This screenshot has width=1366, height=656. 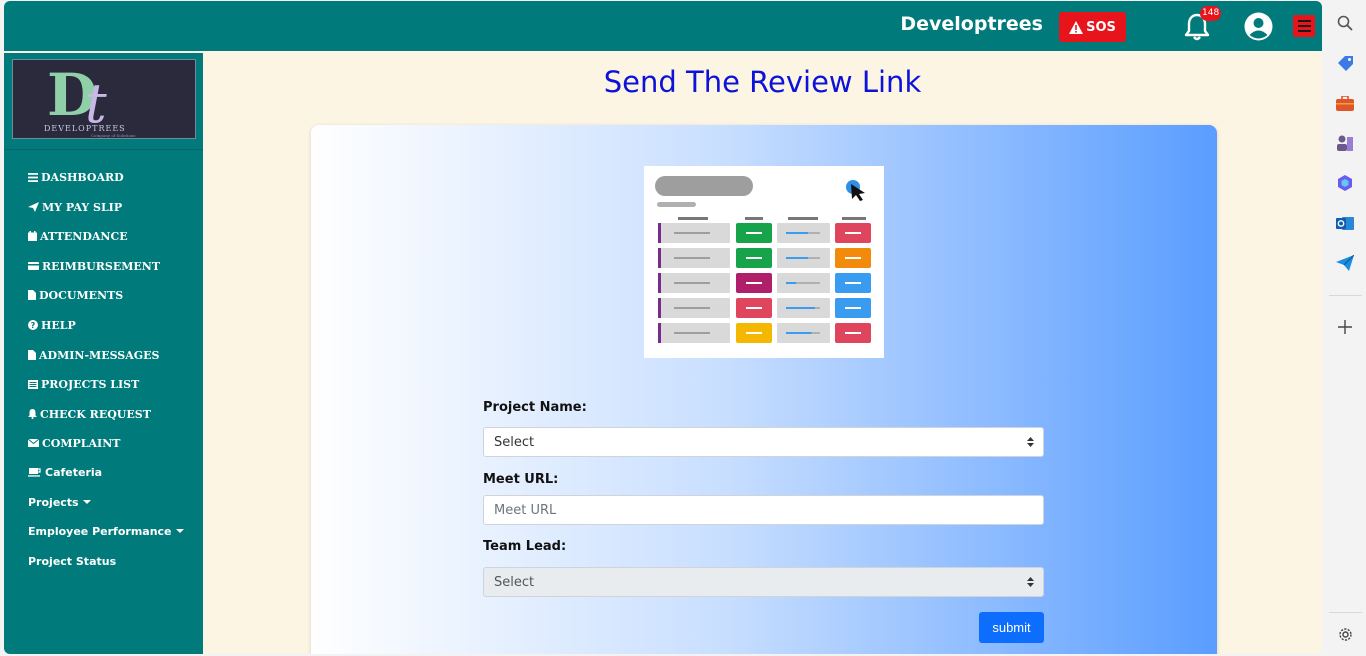 I want to click on user-account-icon, so click(x=1258, y=26).